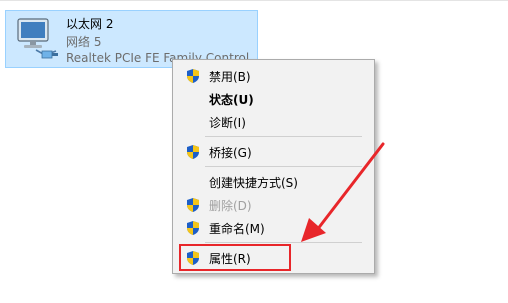 The width and height of the screenshot is (508, 303). What do you see at coordinates (254, 0) in the screenshot?
I see `top-divider` at bounding box center [254, 0].